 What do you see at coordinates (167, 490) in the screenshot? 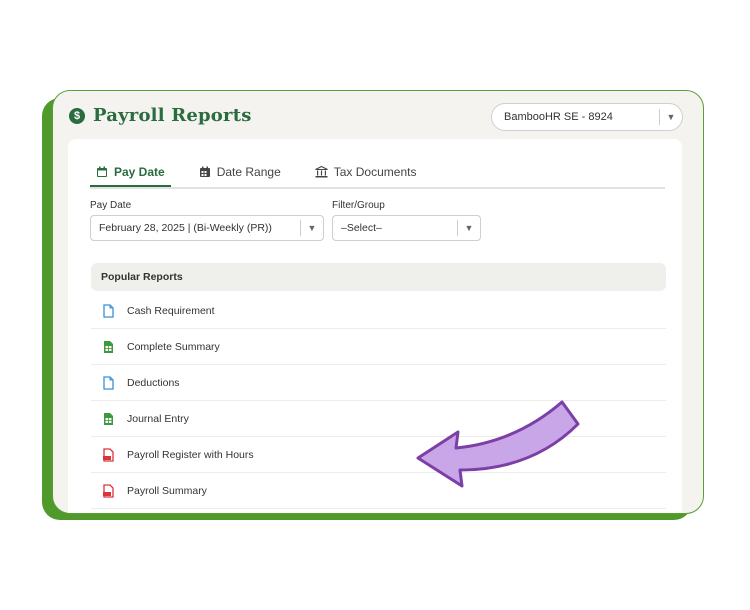
I see `report-label: Payroll Summary` at bounding box center [167, 490].